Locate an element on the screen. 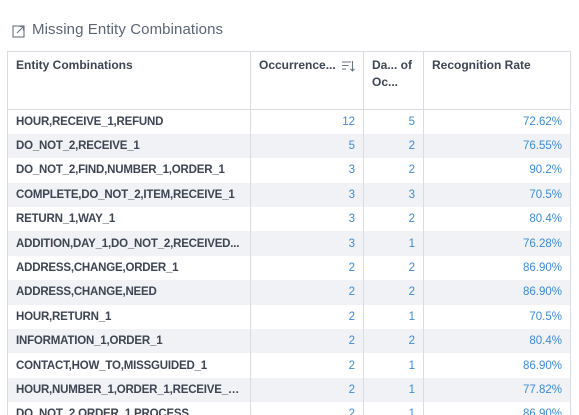  external-link-icon is located at coordinates (19, 31).